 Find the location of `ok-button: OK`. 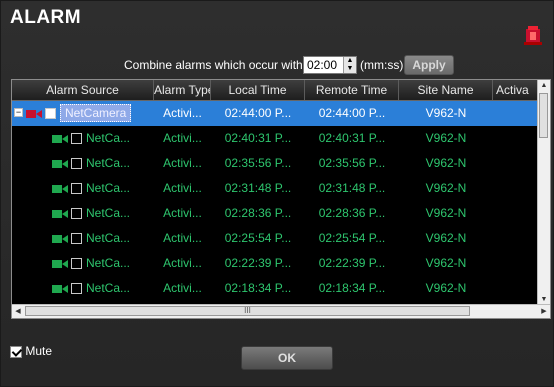

ok-button: OK is located at coordinates (287, 358).